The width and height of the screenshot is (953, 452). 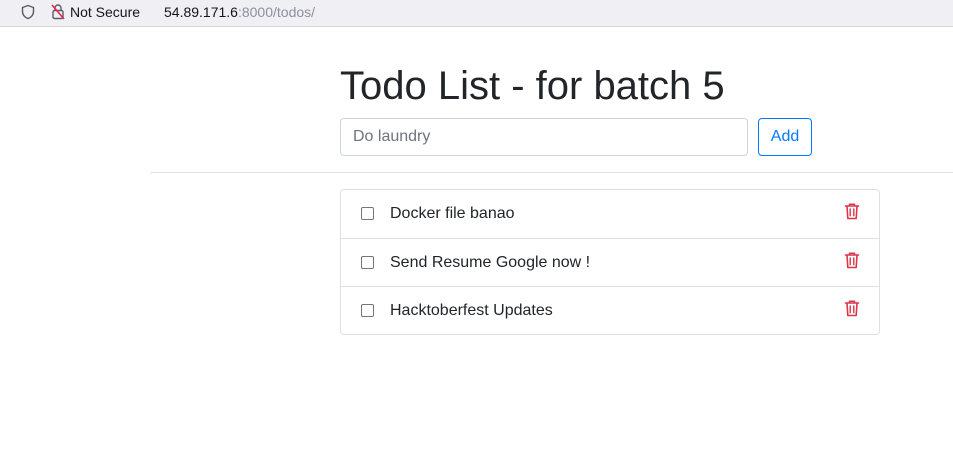 What do you see at coordinates (105, 12) in the screenshot?
I see `security-label: Not Secure` at bounding box center [105, 12].